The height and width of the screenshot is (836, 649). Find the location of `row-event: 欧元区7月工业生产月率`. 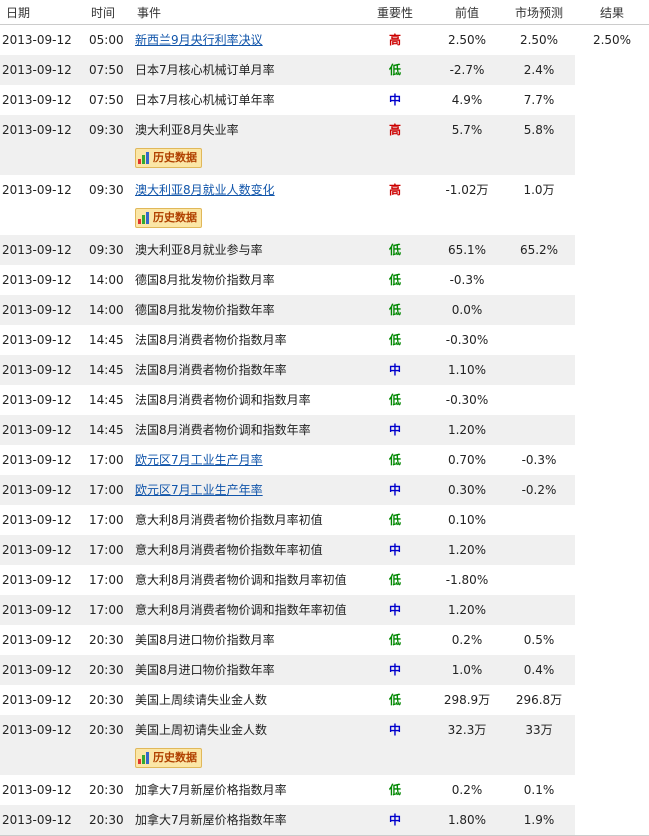

row-event: 欧元区7月工业生产月率 is located at coordinates (247, 460).